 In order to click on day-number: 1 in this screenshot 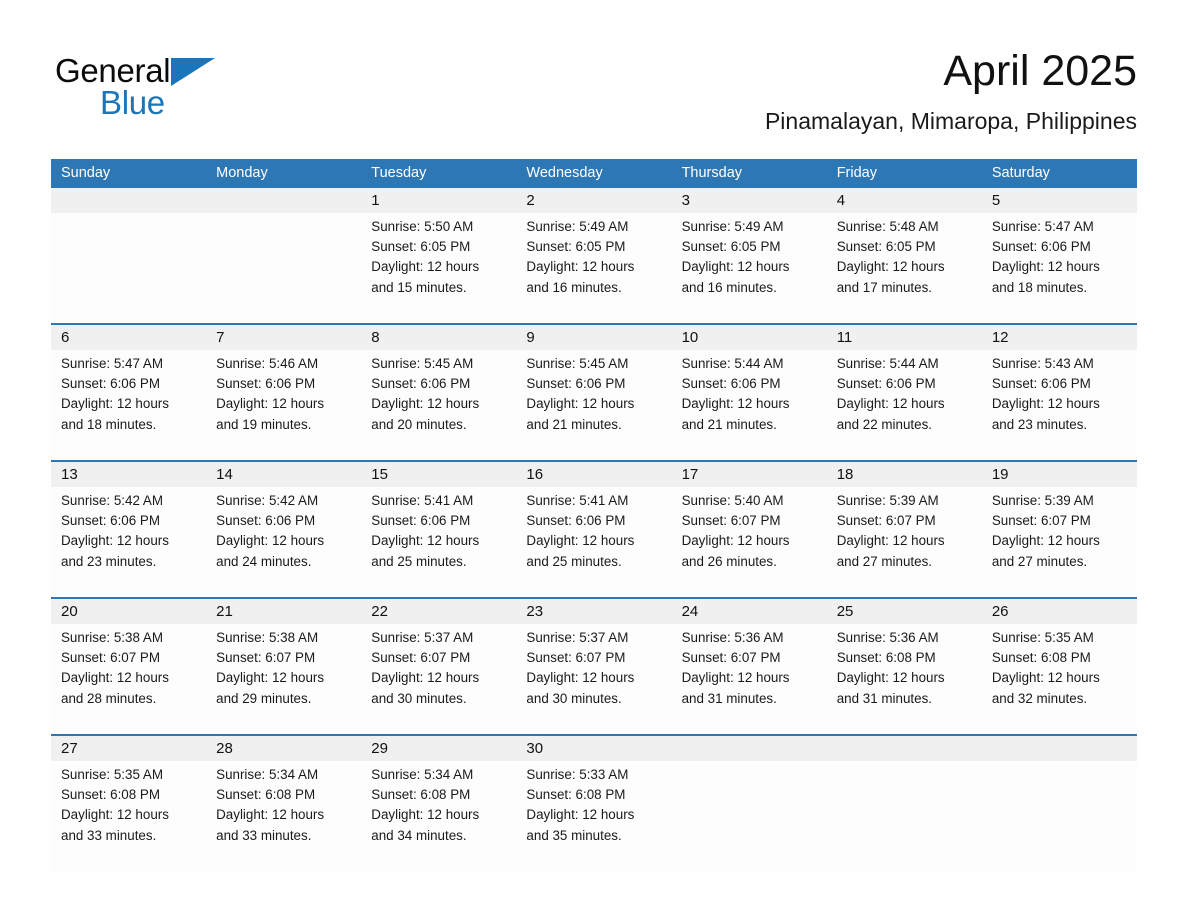, I will do `click(438, 200)`.